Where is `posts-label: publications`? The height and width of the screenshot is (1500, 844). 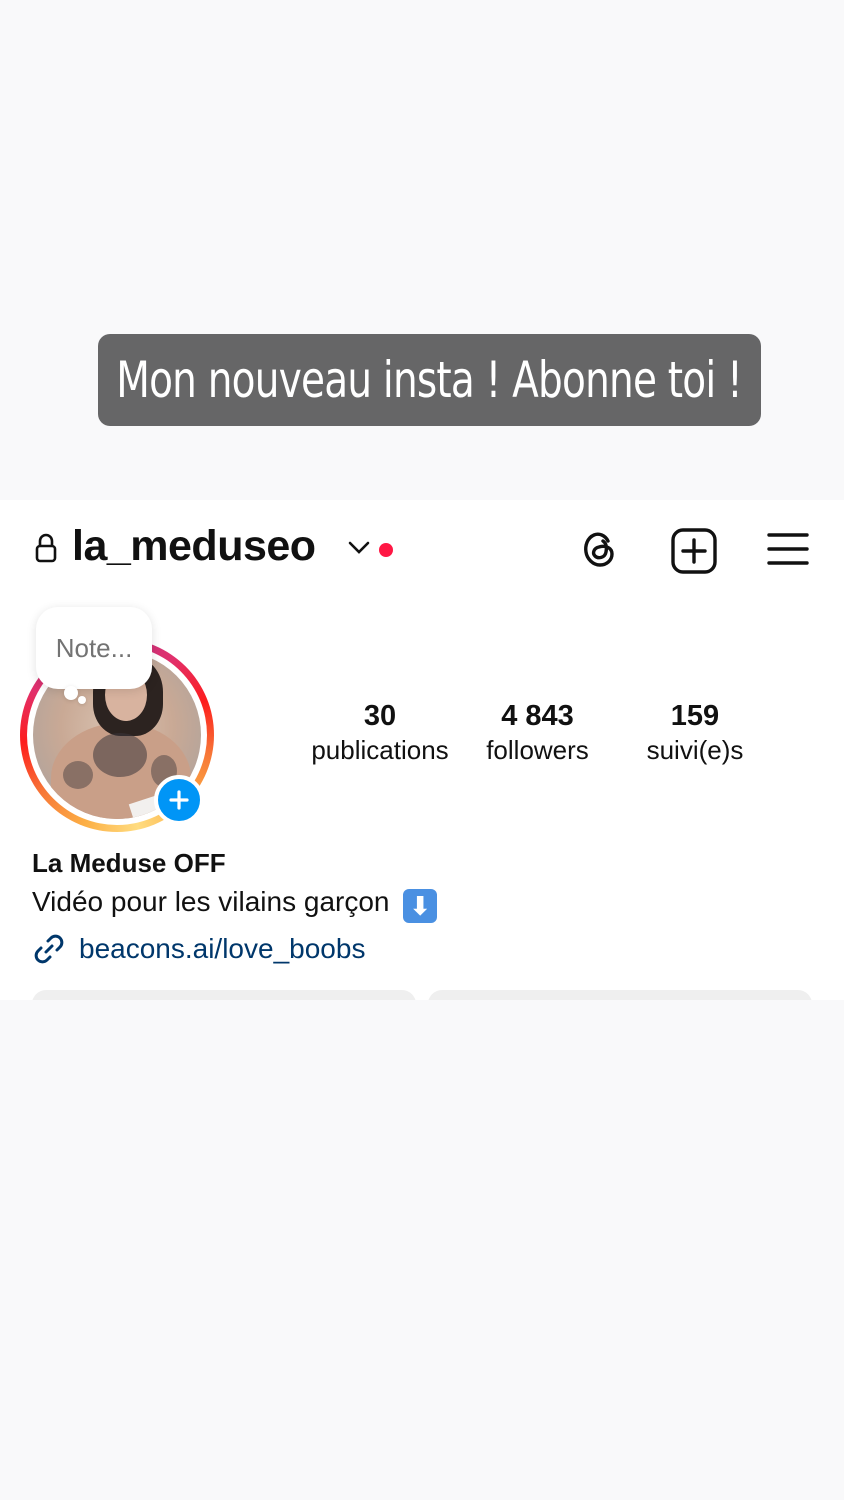
posts-label: publications is located at coordinates (380, 750).